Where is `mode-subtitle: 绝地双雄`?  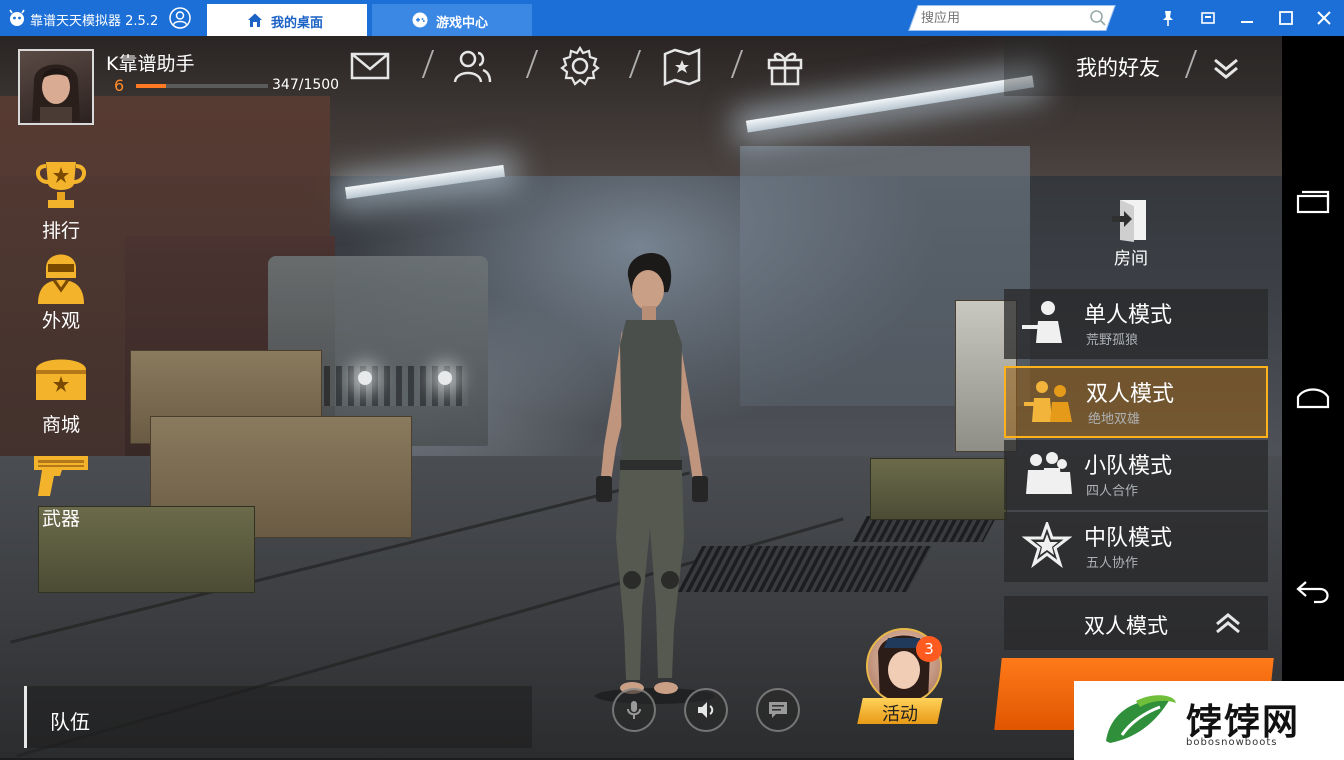
mode-subtitle: 绝地双雄 is located at coordinates (1114, 419).